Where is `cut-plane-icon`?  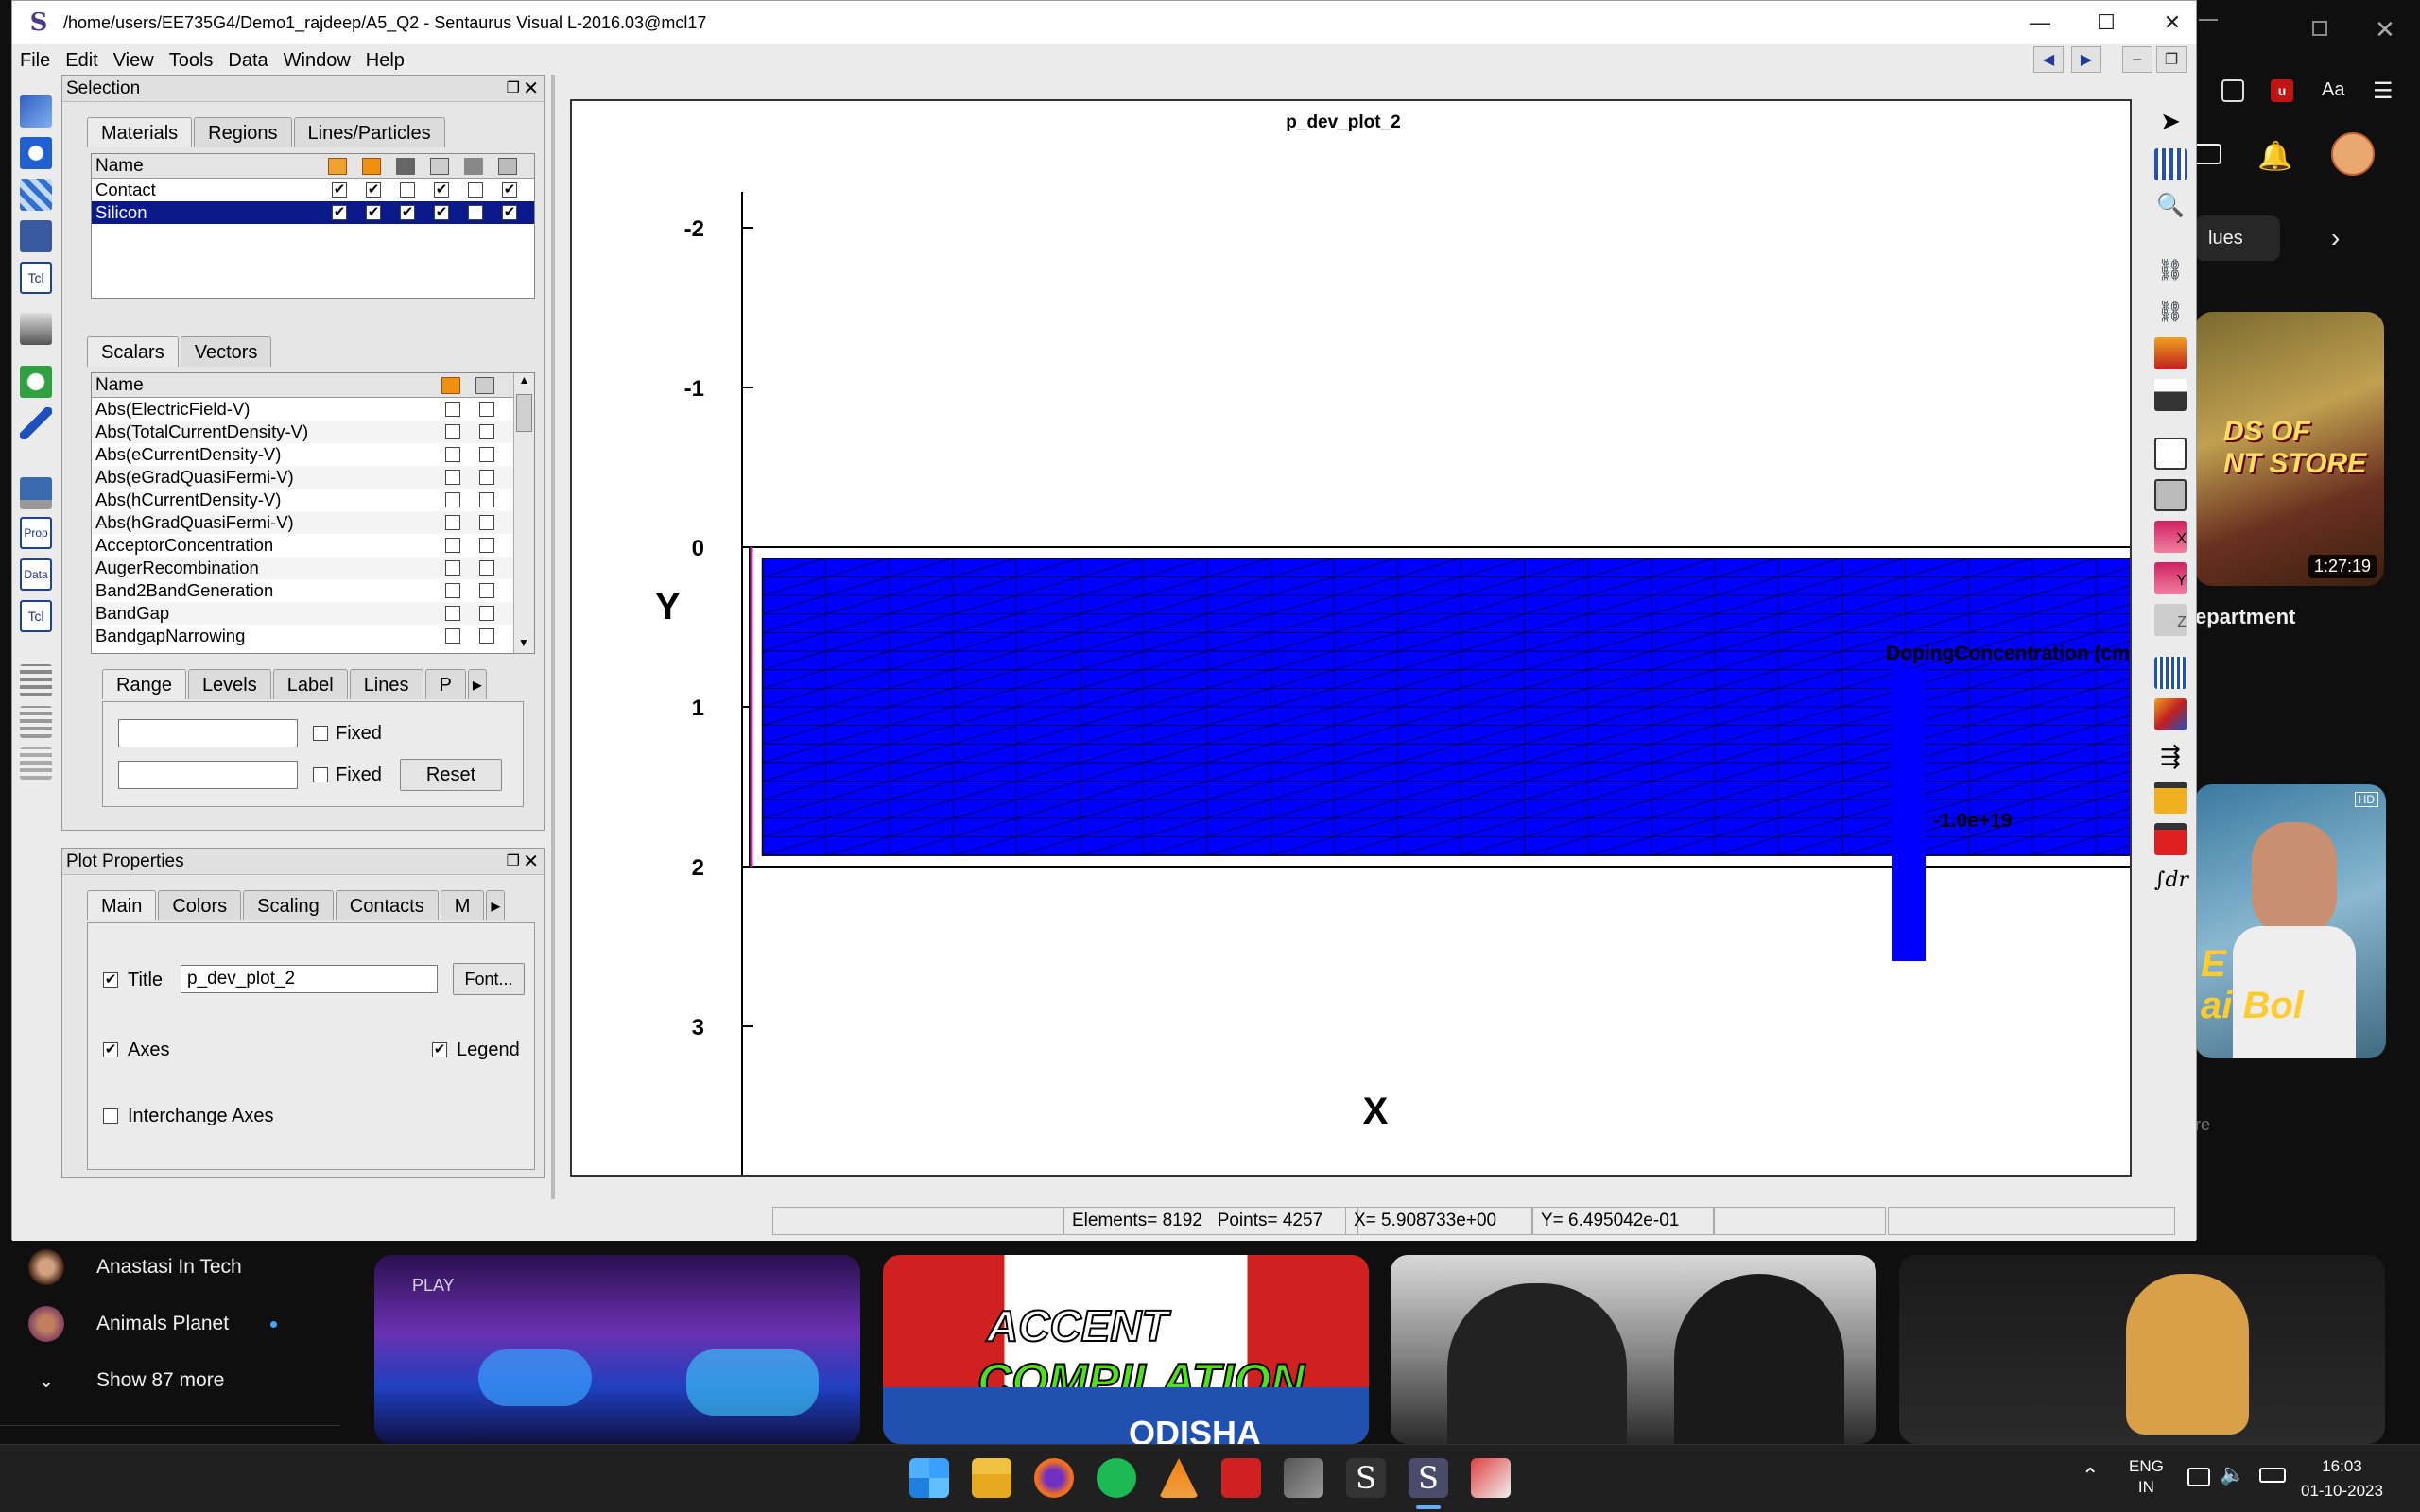
cut-plane-icon is located at coordinates (2170, 495).